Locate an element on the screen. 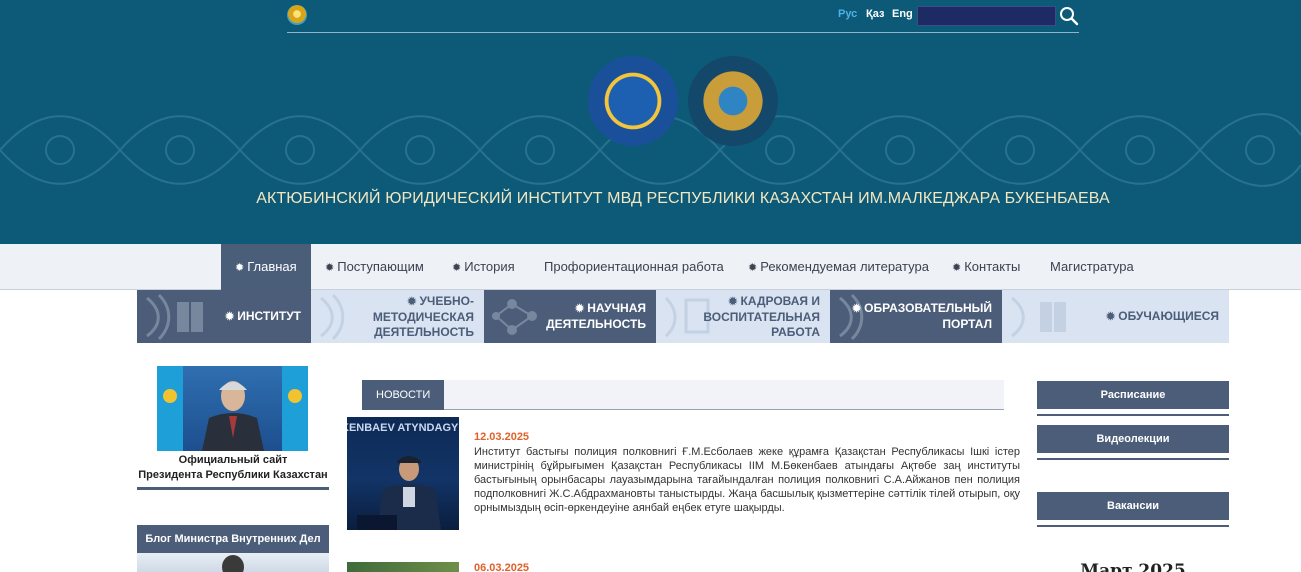 The height and width of the screenshot is (572, 1301). minister-blog-header: Блог Министра Внутренних Дел is located at coordinates (233, 539).